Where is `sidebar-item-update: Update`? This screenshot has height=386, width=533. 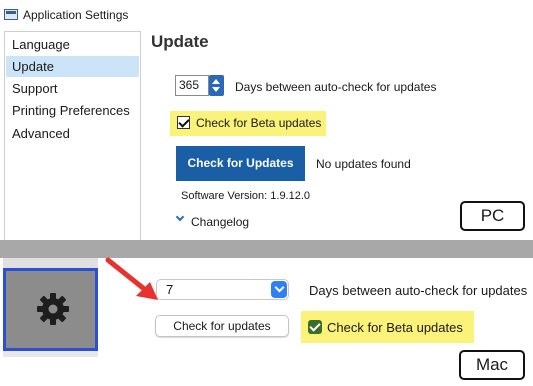 sidebar-item-update: Update is located at coordinates (72, 66).